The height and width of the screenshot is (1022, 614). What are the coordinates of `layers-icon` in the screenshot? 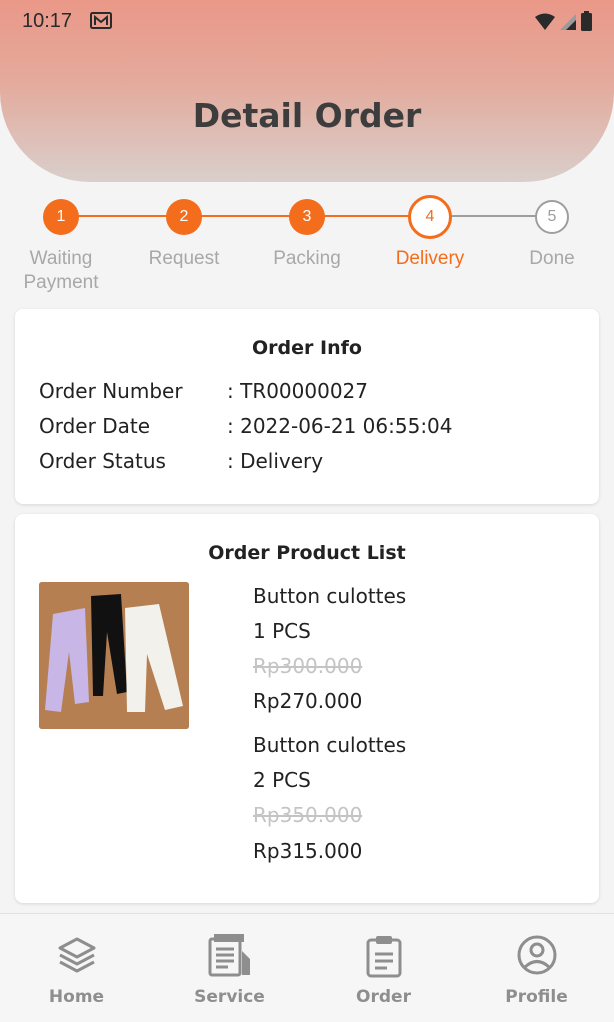 It's located at (76, 955).